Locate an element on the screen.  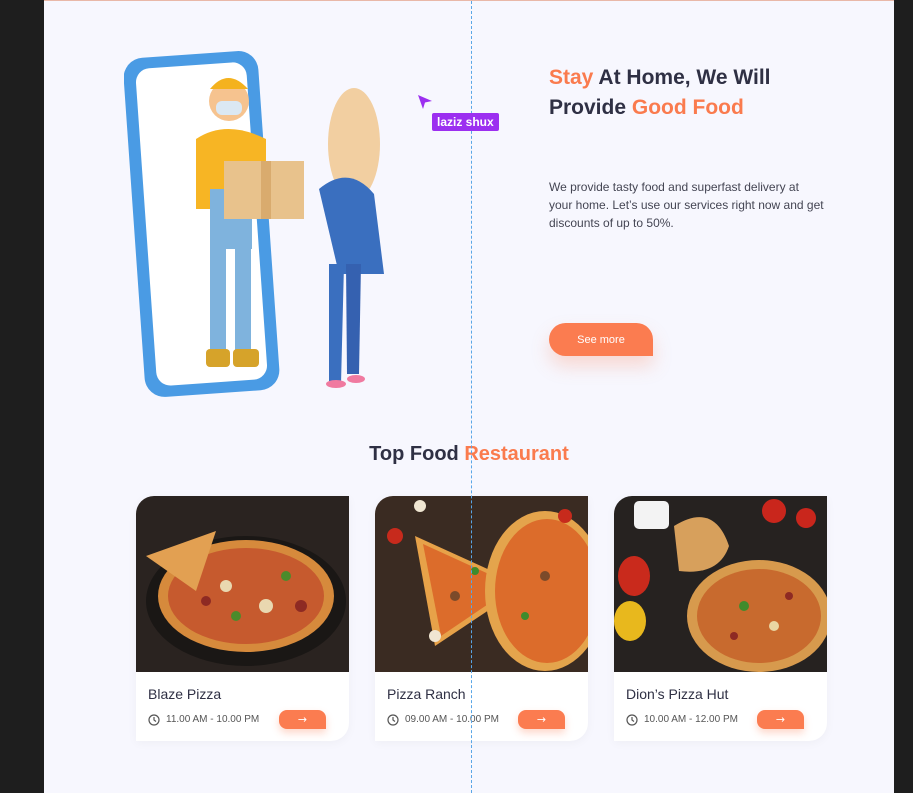
restaurant-card: Blaze Pizza 11.00 AM - 10.00 PM → is located at coordinates (242, 618).